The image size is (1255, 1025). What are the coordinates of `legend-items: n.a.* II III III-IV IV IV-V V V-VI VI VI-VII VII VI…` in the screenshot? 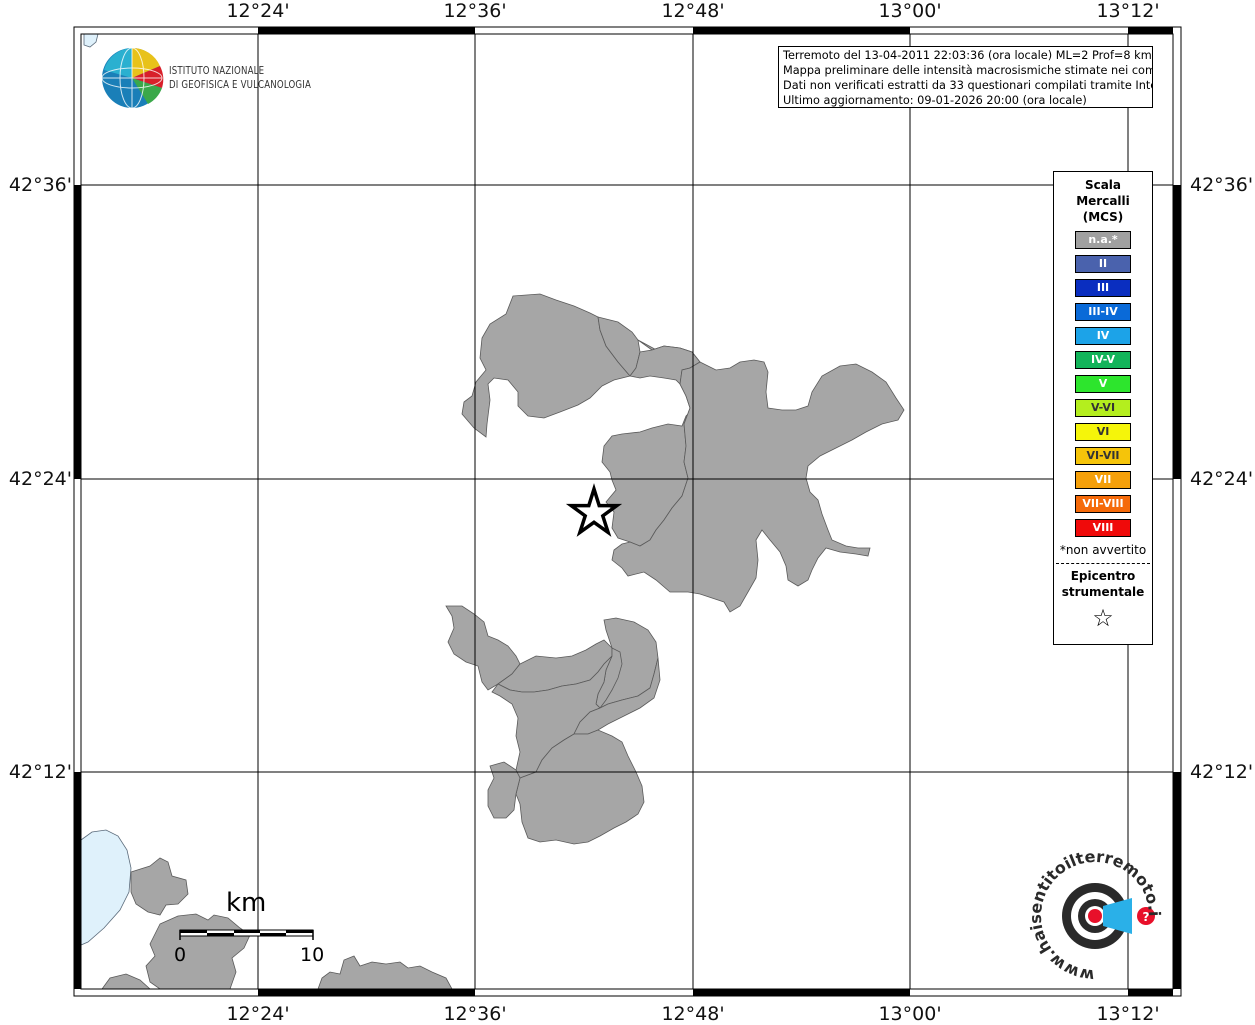 It's located at (1103, 384).